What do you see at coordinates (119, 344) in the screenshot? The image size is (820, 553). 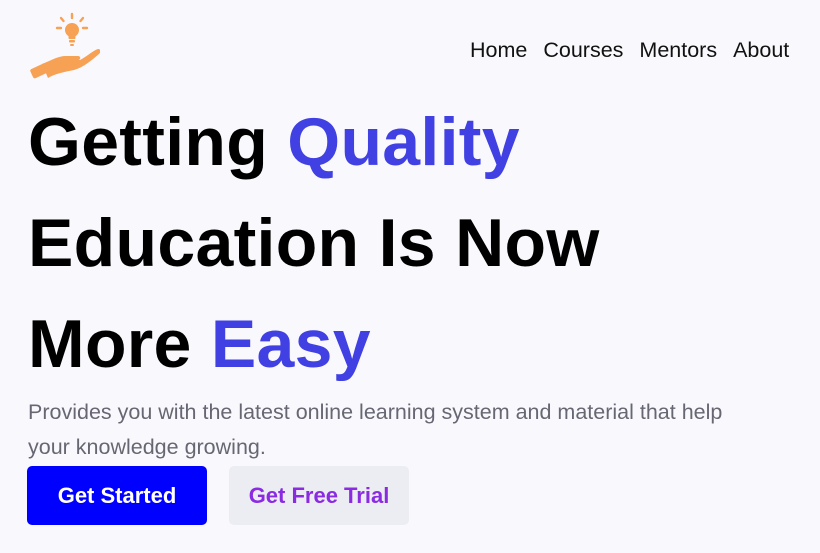 I see `hero-title-text: More` at bounding box center [119, 344].